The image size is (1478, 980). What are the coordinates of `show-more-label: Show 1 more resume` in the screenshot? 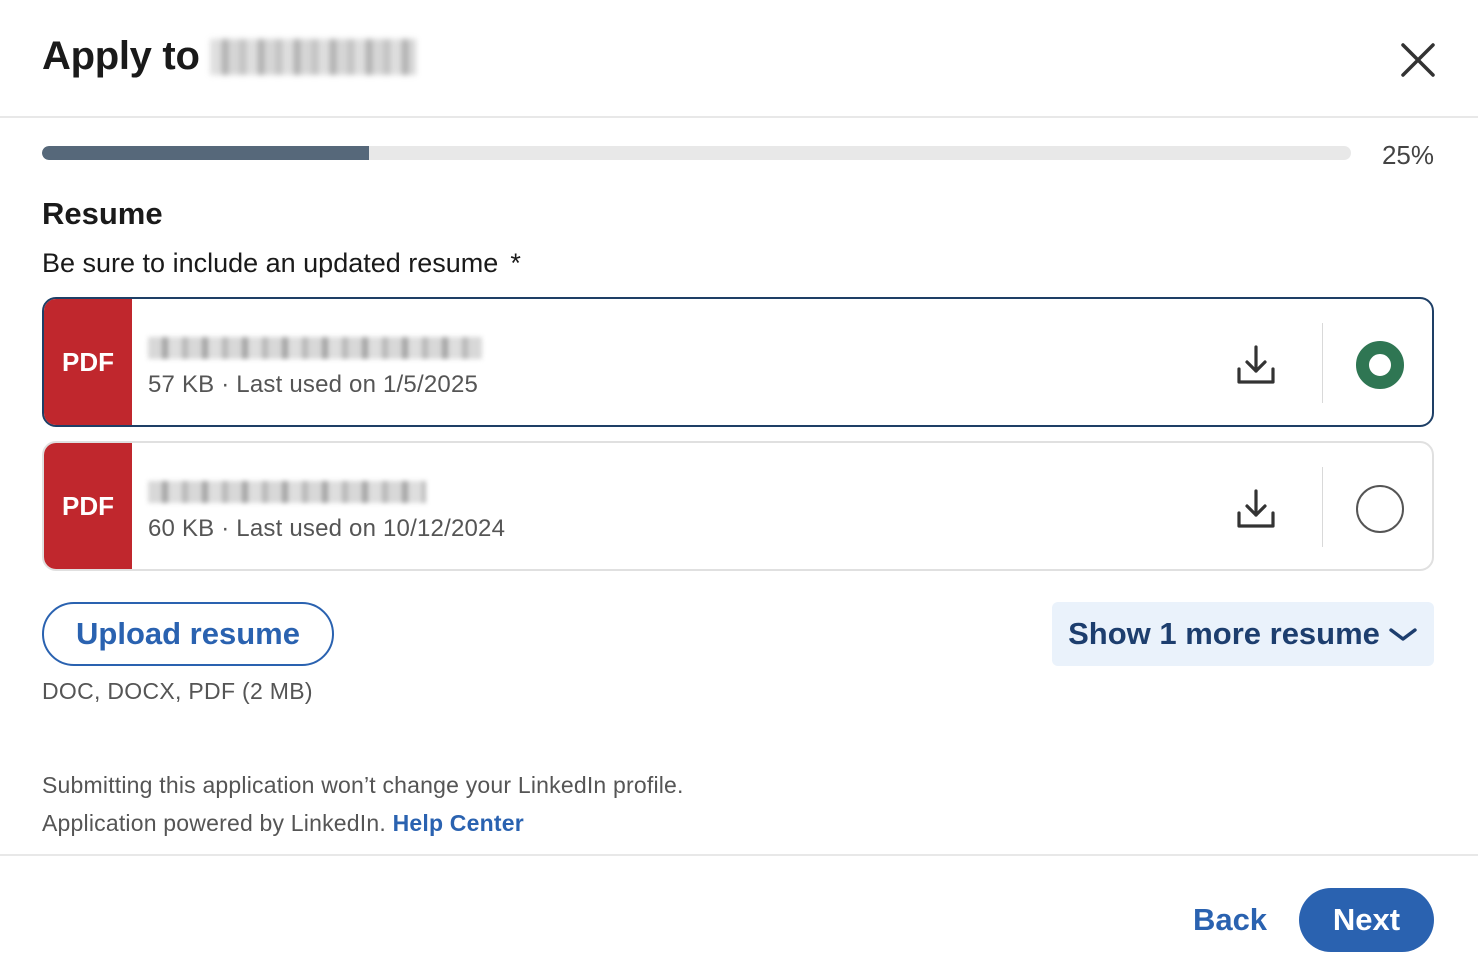 It's located at (1224, 633).